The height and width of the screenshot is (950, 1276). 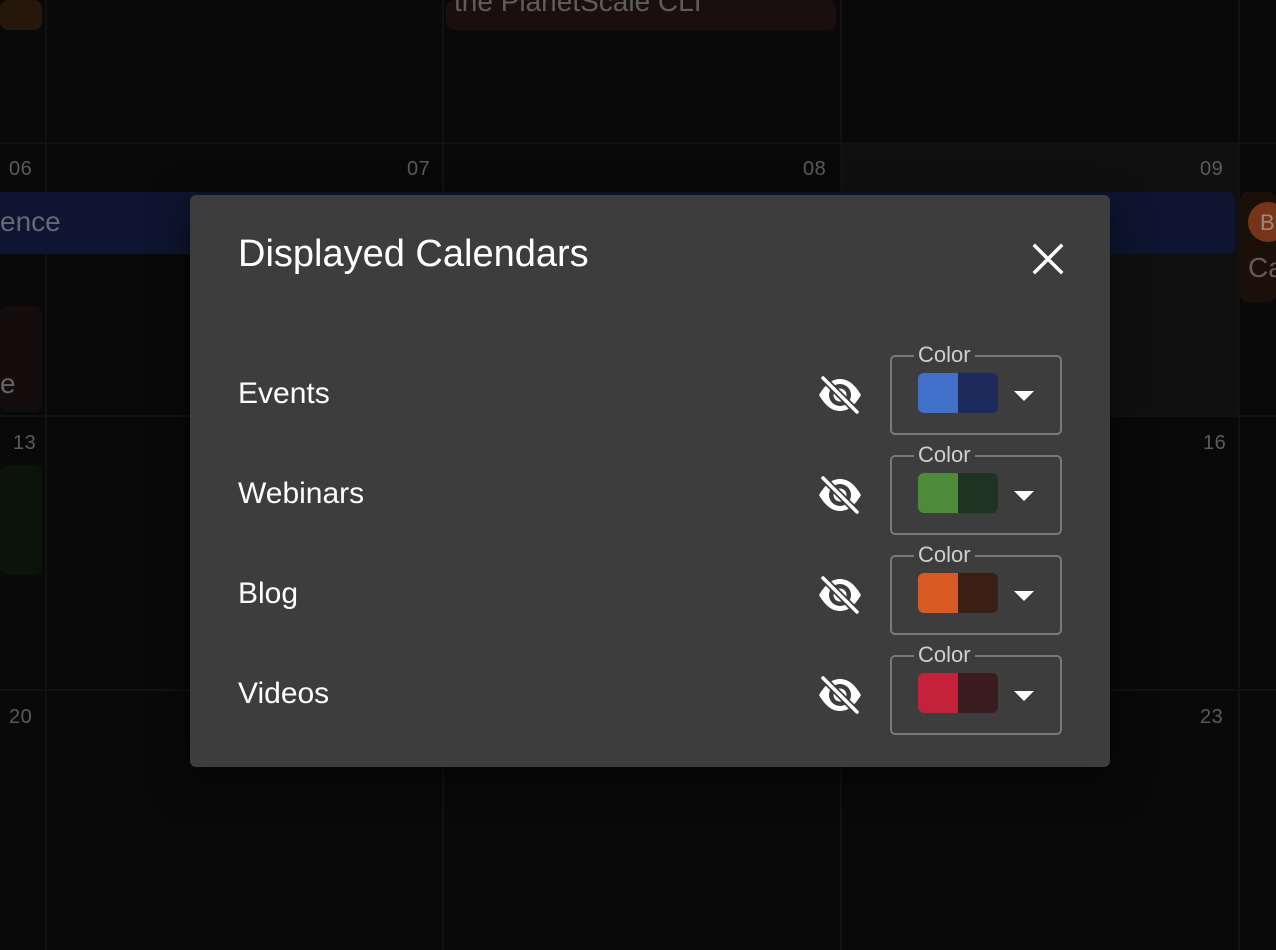 I want to click on close-button, so click(x=1048, y=259).